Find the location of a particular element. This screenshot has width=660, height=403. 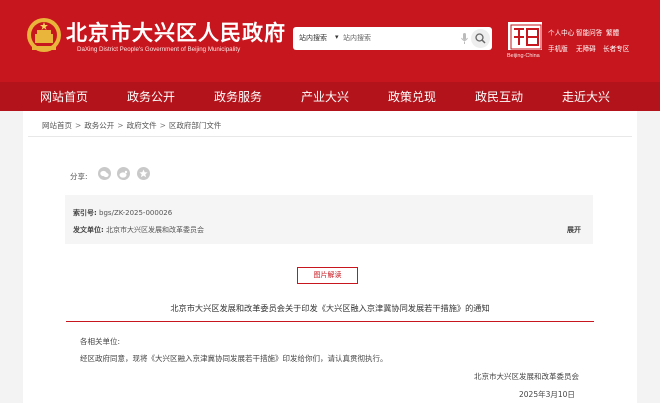

nav-item-gov-services: 政务服务 is located at coordinates (238, 96).